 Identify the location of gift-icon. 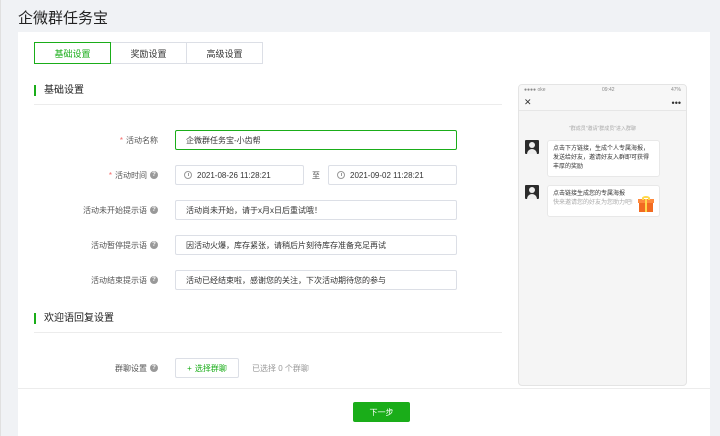
(646, 204).